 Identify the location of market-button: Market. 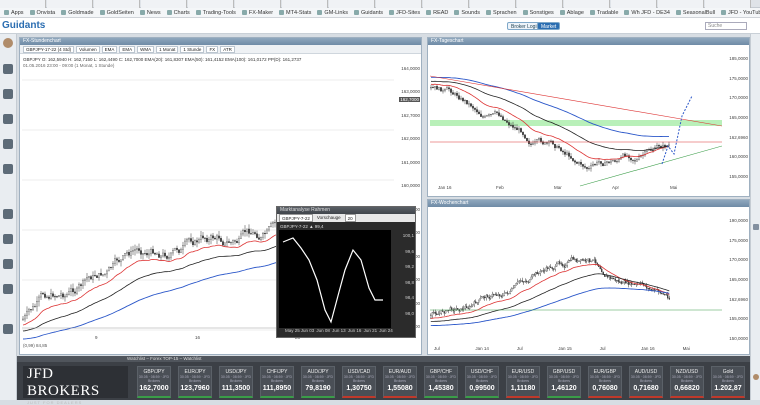
(549, 26).